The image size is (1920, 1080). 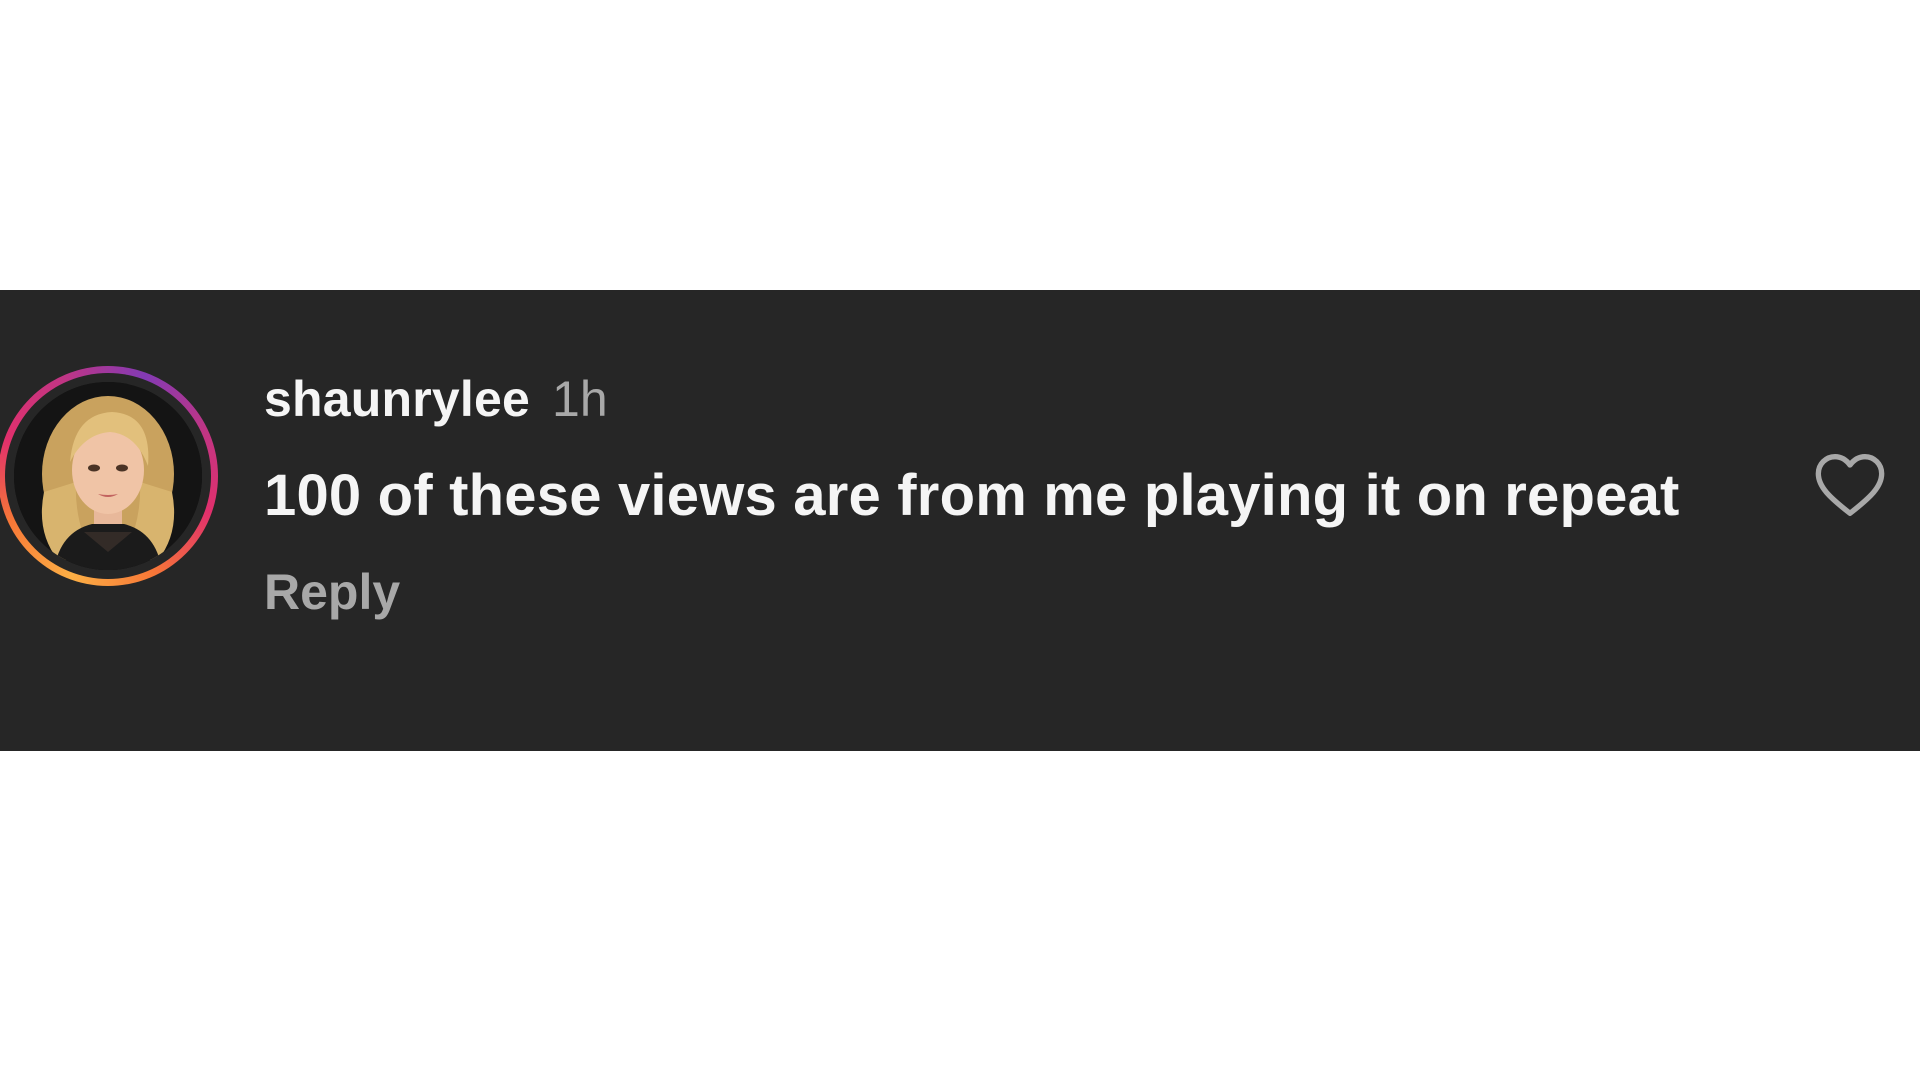 I want to click on like-button, so click(x=1850, y=485).